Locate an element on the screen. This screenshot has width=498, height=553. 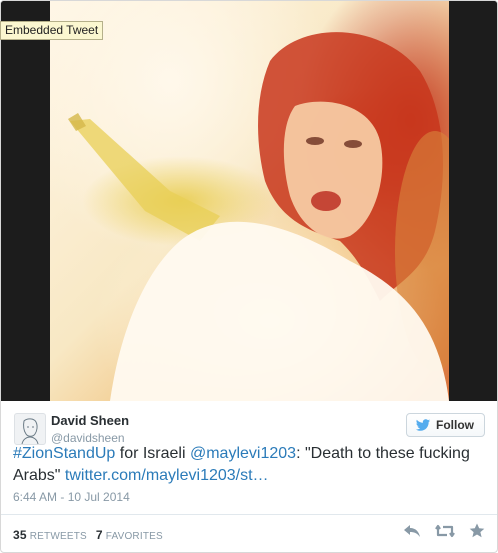
embedded-tweet-tooltip: Embedded Tweet is located at coordinates (52, 30).